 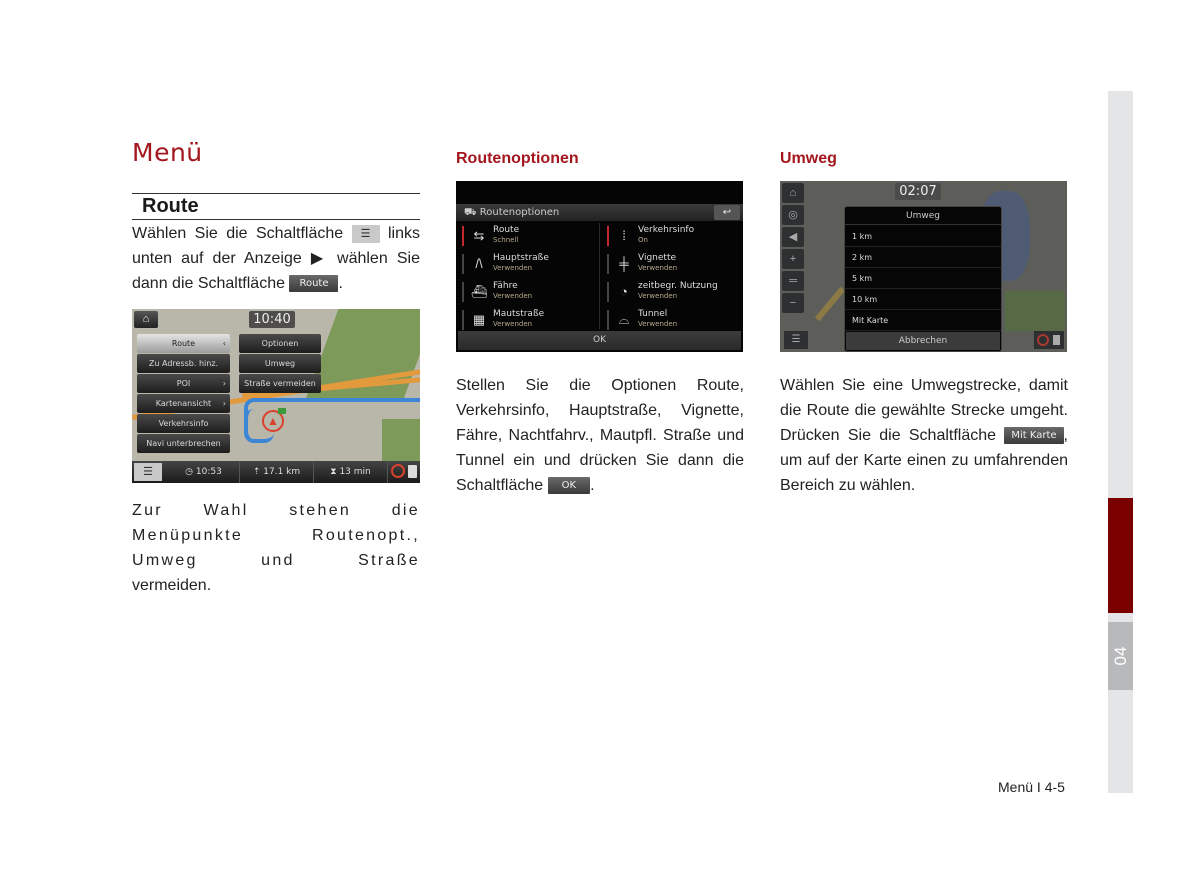 What do you see at coordinates (224, 343) in the screenshot?
I see `chevron-left-icon: ‹` at bounding box center [224, 343].